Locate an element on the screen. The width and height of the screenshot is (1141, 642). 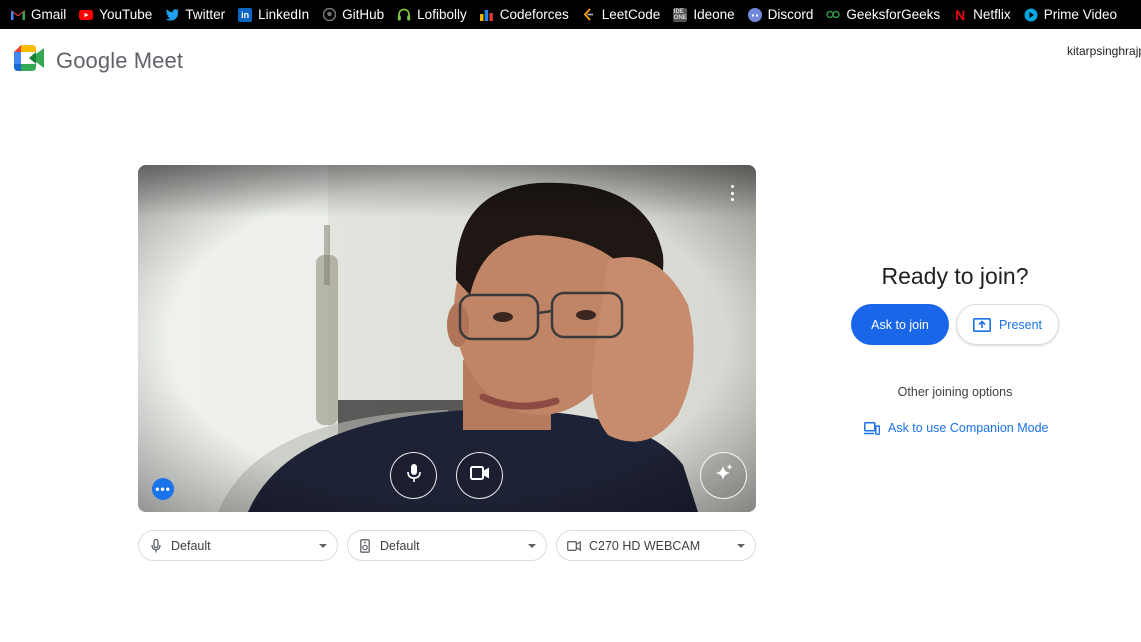
visual-effects-button is located at coordinates (723, 475).